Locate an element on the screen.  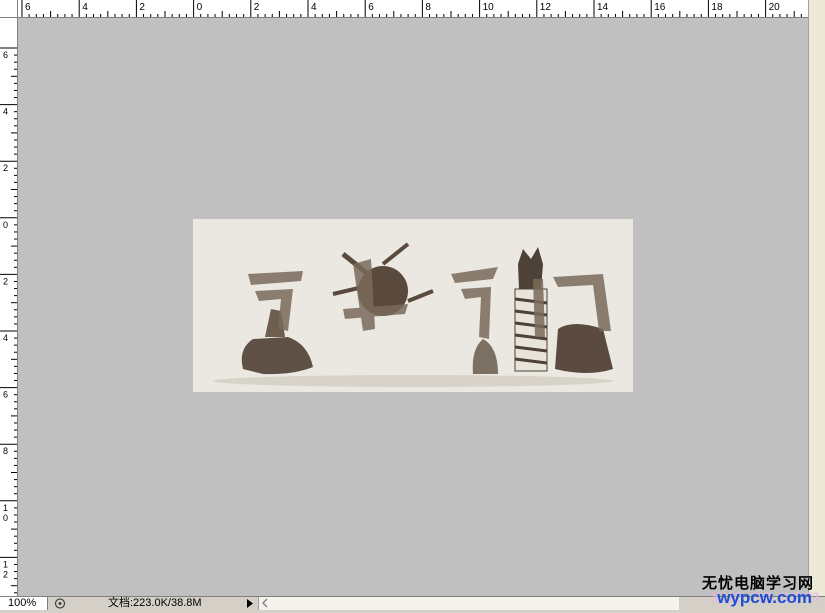
document-info: 文档:223.0K/38.8M is located at coordinates (155, 603).